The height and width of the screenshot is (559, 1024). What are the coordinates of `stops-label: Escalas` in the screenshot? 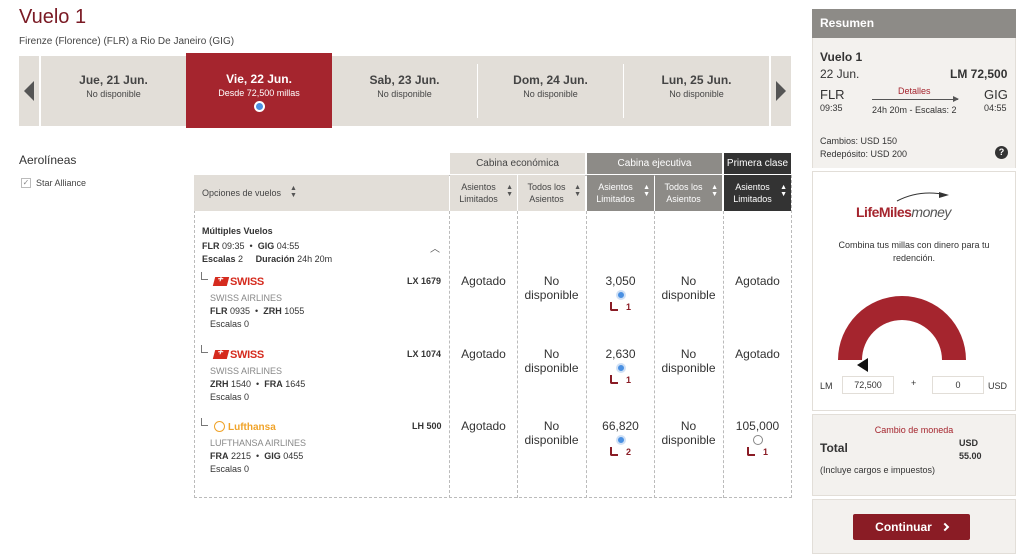 It's located at (219, 259).